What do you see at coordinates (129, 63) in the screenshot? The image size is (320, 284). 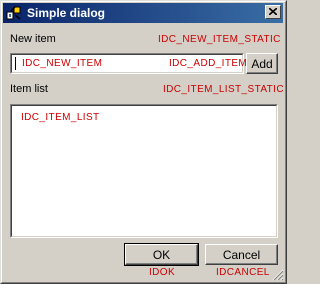 I see `new-item-input: IDC_NEW_ITEM IDC_ADD_ITEM` at bounding box center [129, 63].